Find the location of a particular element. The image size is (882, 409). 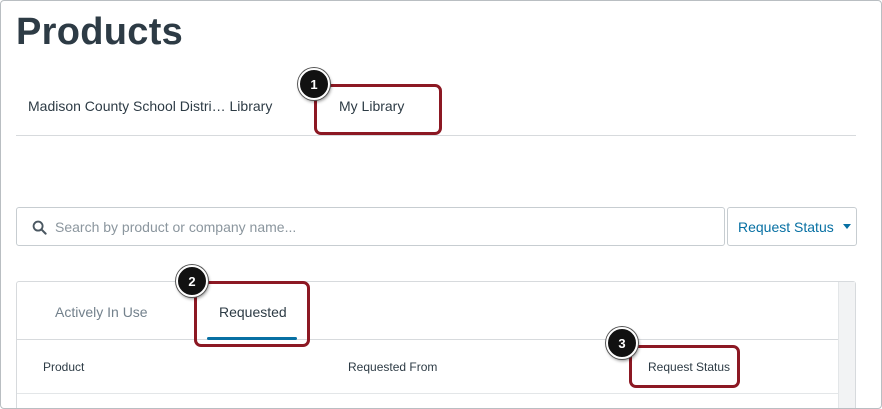

vertical-scrollbar is located at coordinates (846, 345).